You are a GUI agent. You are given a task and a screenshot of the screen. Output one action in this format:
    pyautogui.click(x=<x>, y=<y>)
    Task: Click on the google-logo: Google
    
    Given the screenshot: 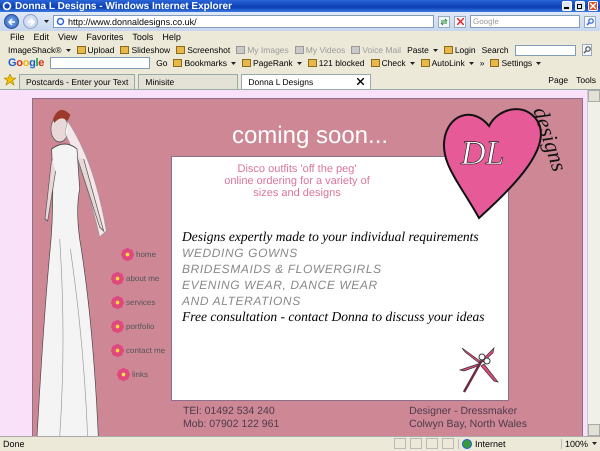 What is the action you would take?
    pyautogui.click(x=26, y=63)
    